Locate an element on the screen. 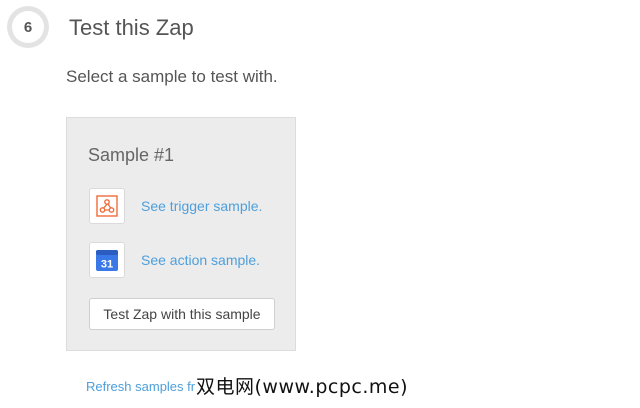 Image resolution: width=640 pixels, height=408 pixels. sample-title: Sample #1 is located at coordinates (131, 155).